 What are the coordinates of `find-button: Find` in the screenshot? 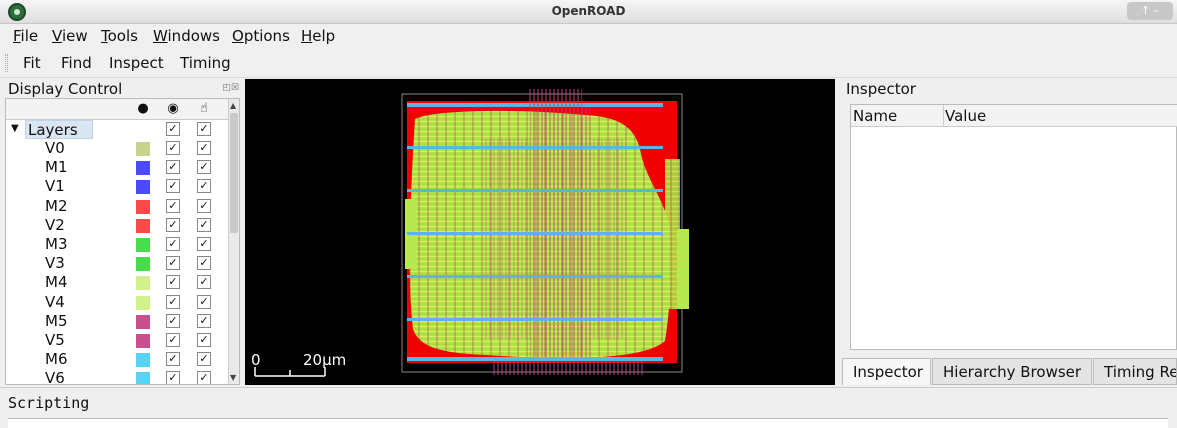 It's located at (76, 63).